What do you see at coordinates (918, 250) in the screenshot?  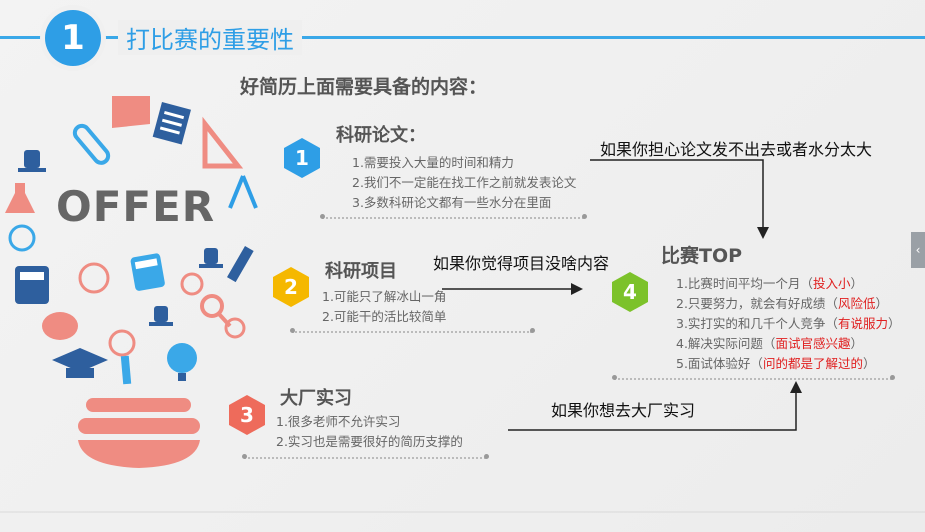 I see `slide-nav-tab: ‹` at bounding box center [918, 250].